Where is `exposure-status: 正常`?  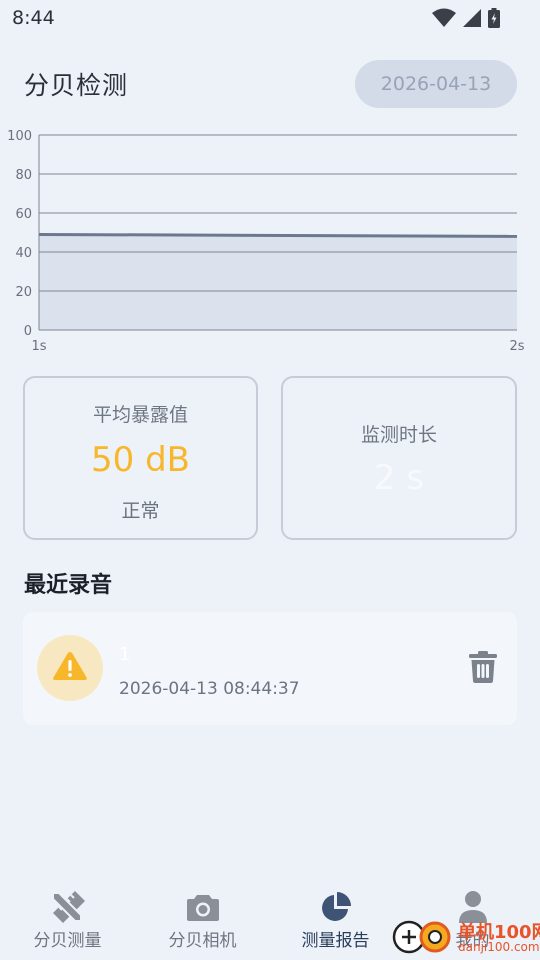 exposure-status: 正常 is located at coordinates (140, 511).